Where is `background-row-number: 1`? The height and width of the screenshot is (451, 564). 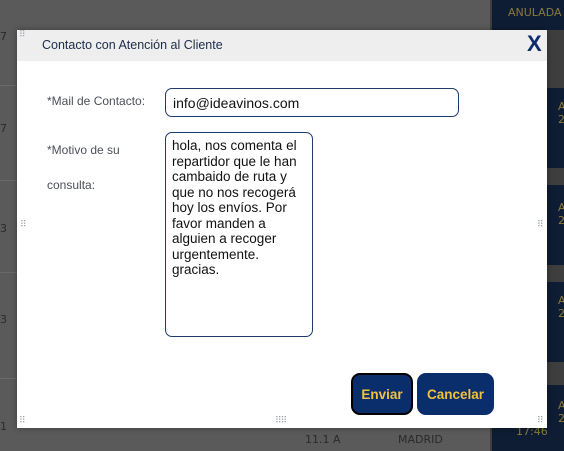
background-row-number: 1 is located at coordinates (3, 426).